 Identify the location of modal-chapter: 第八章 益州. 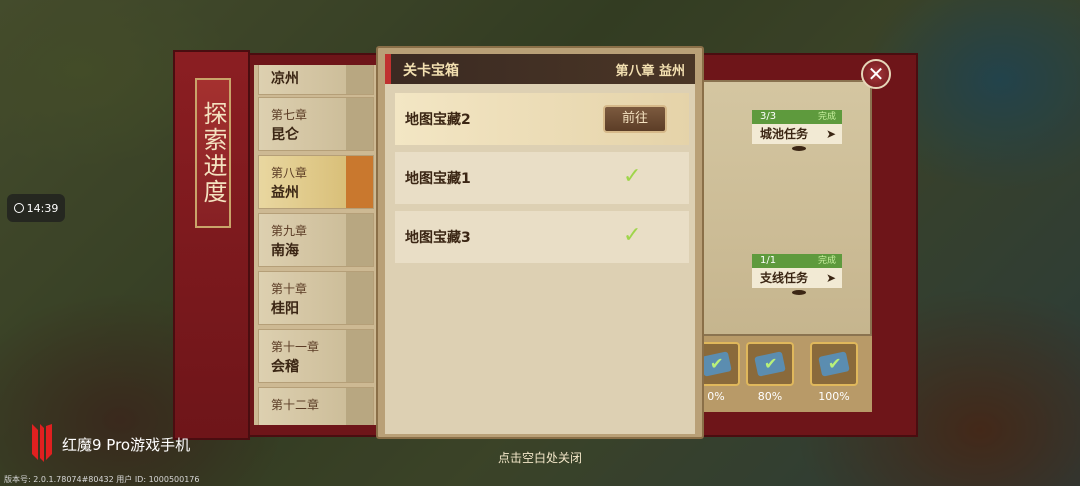
(650, 71).